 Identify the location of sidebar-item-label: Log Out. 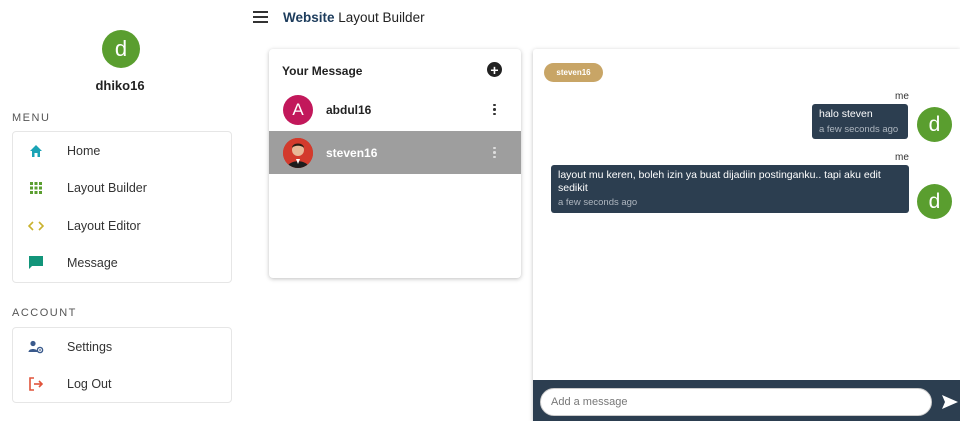
(89, 384).